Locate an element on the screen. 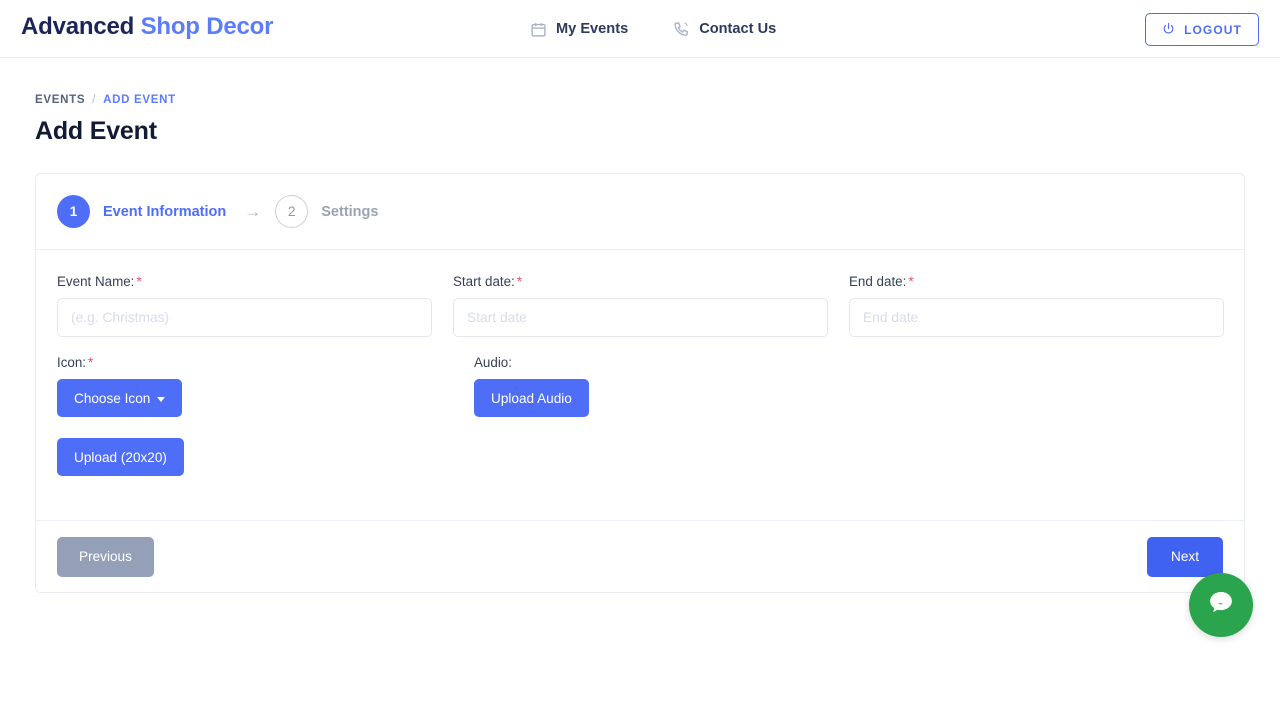 This screenshot has width=1280, height=720. event-name-label: Event Name: * is located at coordinates (244, 281).